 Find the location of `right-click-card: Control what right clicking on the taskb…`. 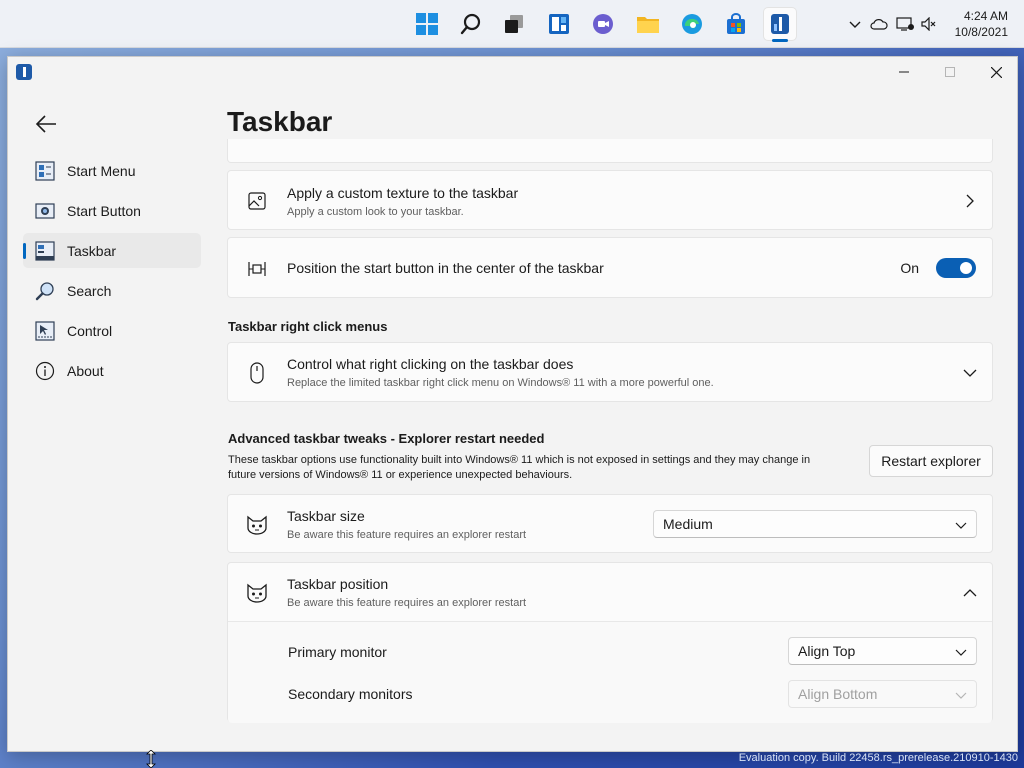

right-click-card: Control what right clicking on the taskb… is located at coordinates (610, 372).